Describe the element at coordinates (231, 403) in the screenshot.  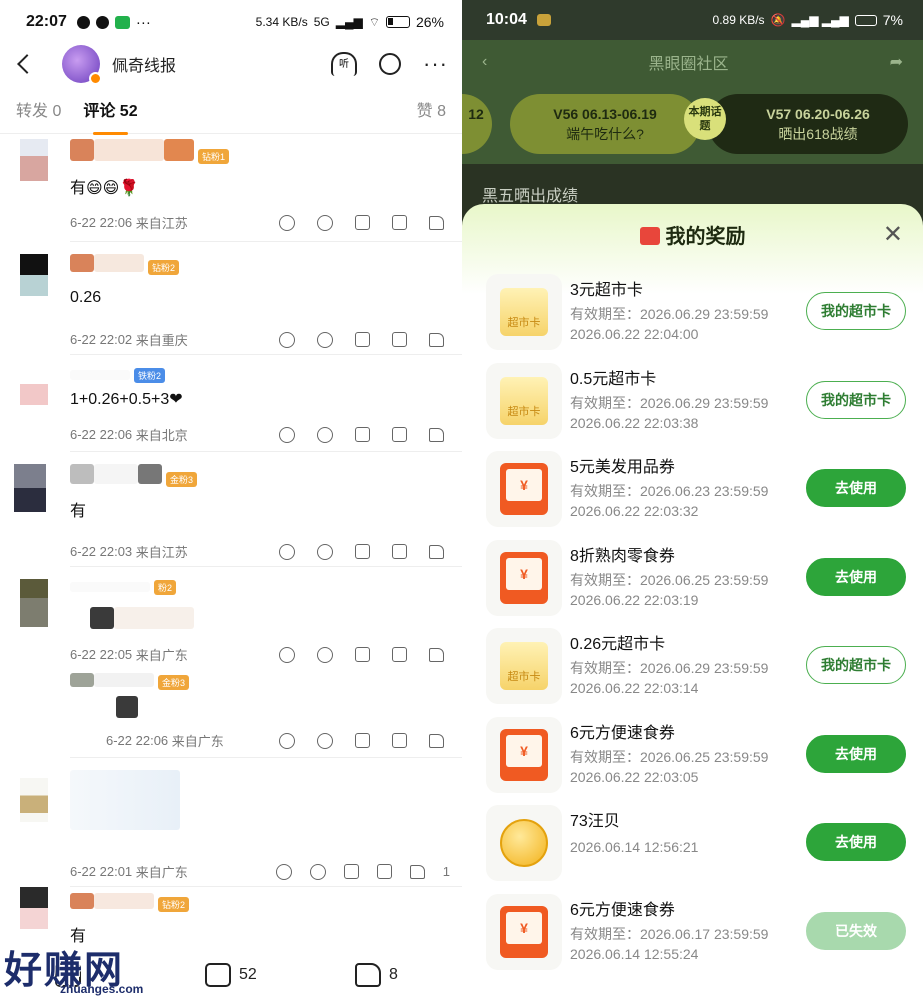
I see `comment-item: 铁粉2 1+0.26+0.5+3❤ 6-22 22:06 来自北京` at that location.